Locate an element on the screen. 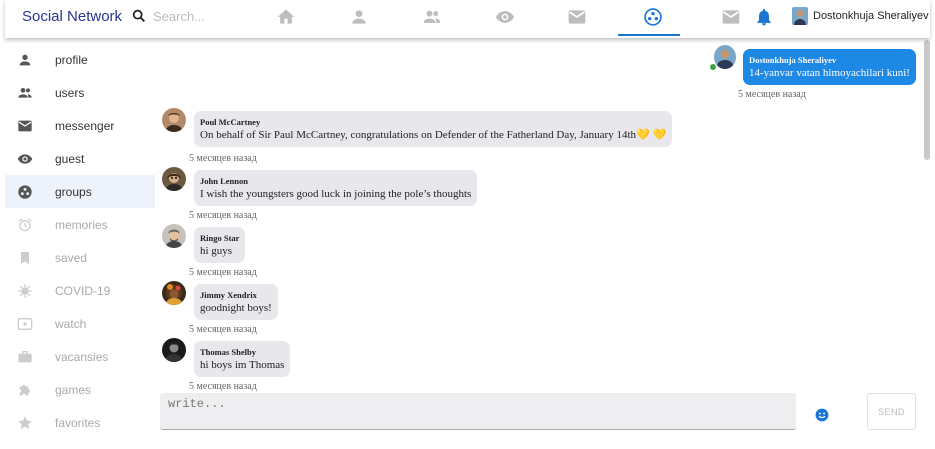  chat-message: Ringo Star hi guys is located at coordinates (204, 243).